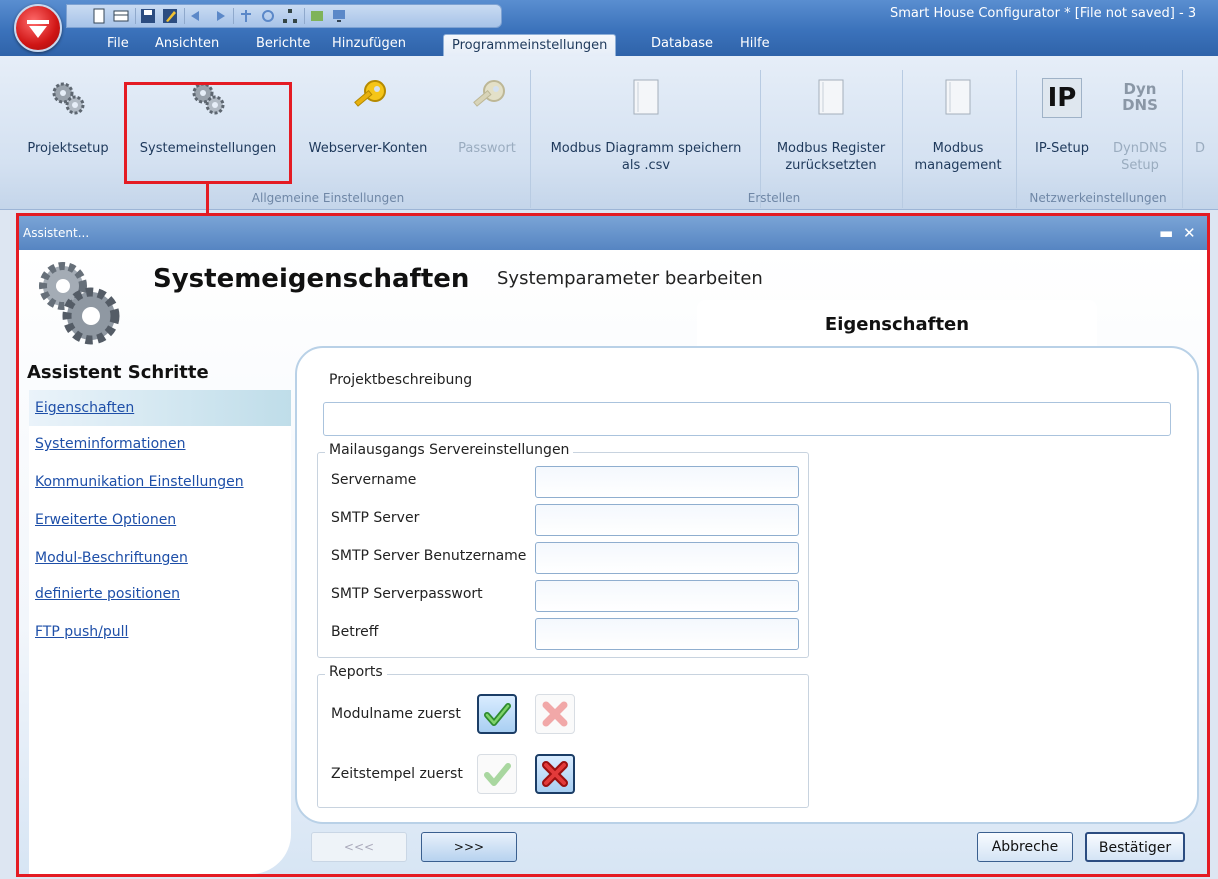  Describe the element at coordinates (149, 16) in the screenshot. I see `save-icon` at that location.